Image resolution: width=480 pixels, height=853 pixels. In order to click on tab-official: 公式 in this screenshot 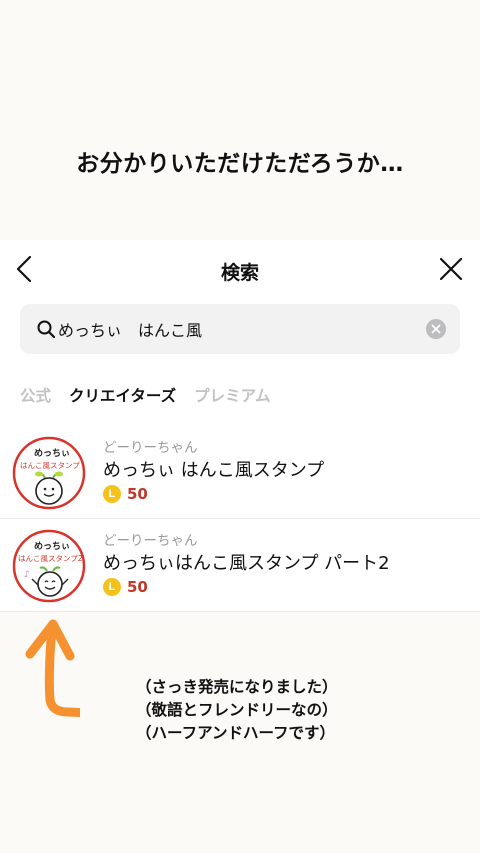, I will do `click(35, 395)`.